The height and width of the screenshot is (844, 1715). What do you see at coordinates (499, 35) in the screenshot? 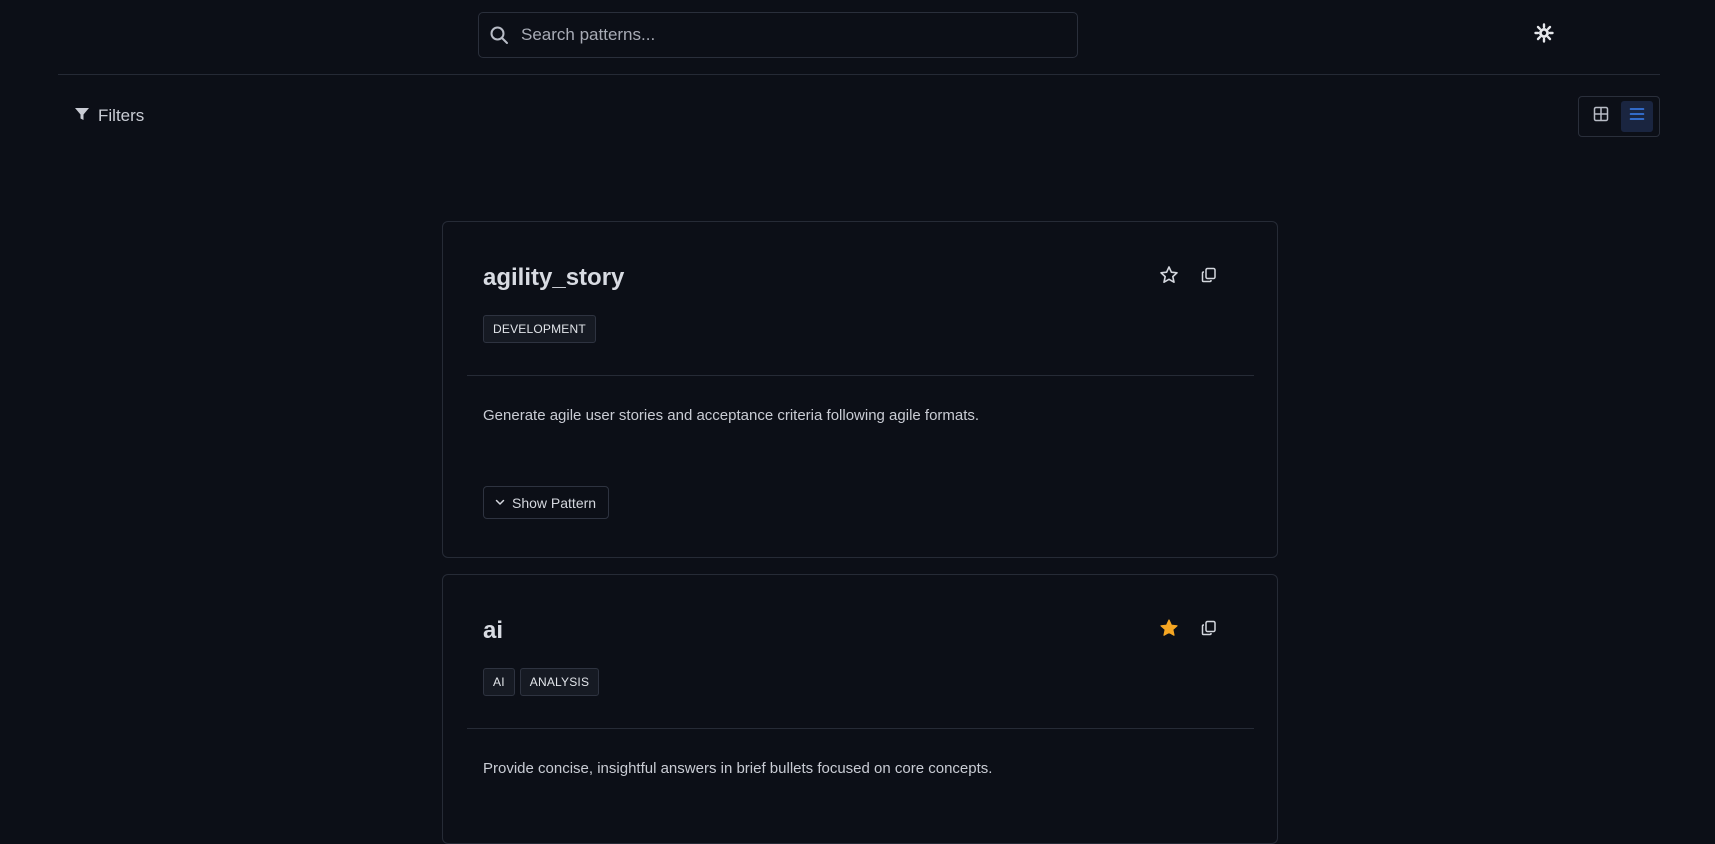
I see `search-icon` at bounding box center [499, 35].